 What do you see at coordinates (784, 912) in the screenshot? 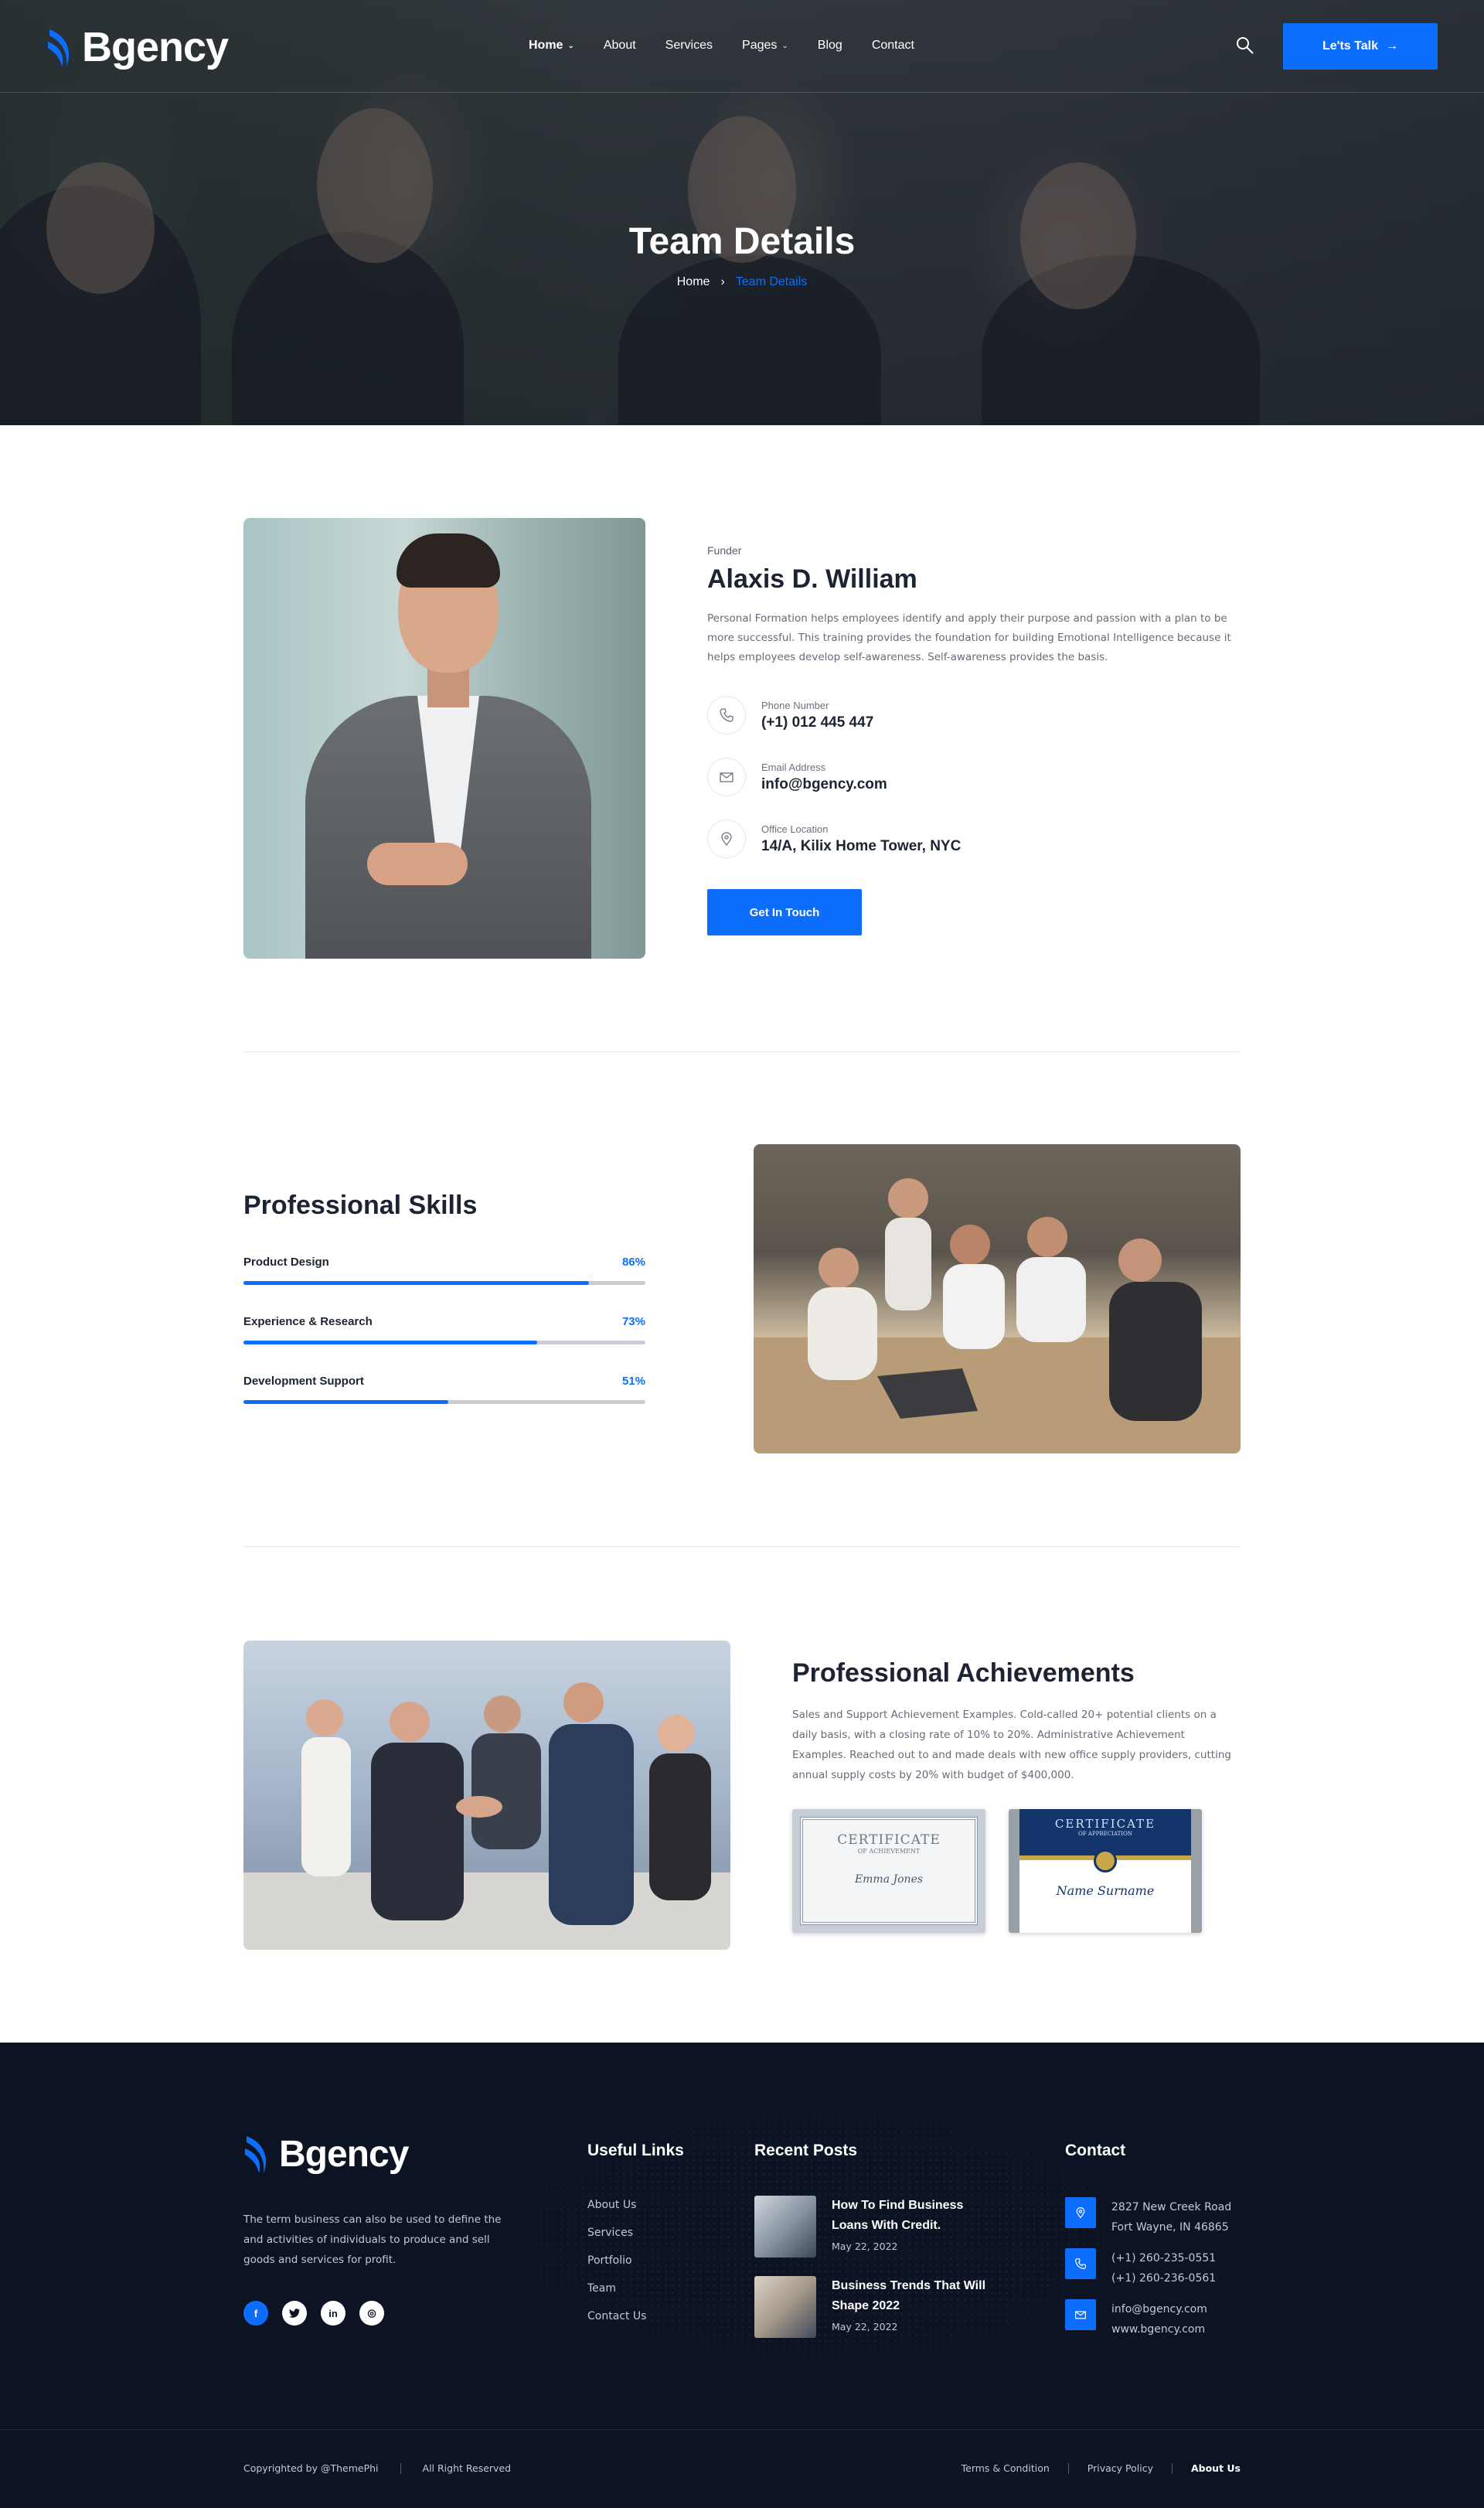
I see `get-in-touch-button: Get In Touch` at bounding box center [784, 912].